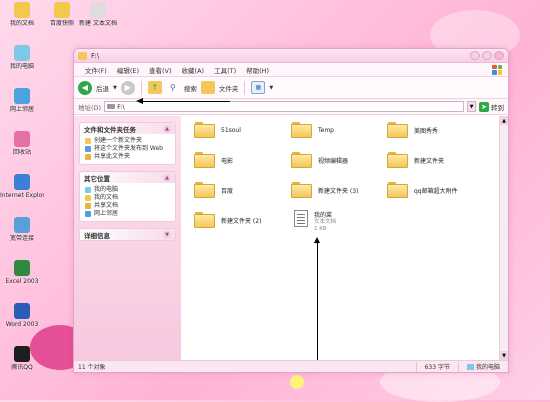 The image size is (550, 402). What do you see at coordinates (258, 87) in the screenshot?
I see `views-icon: ▦` at bounding box center [258, 87].